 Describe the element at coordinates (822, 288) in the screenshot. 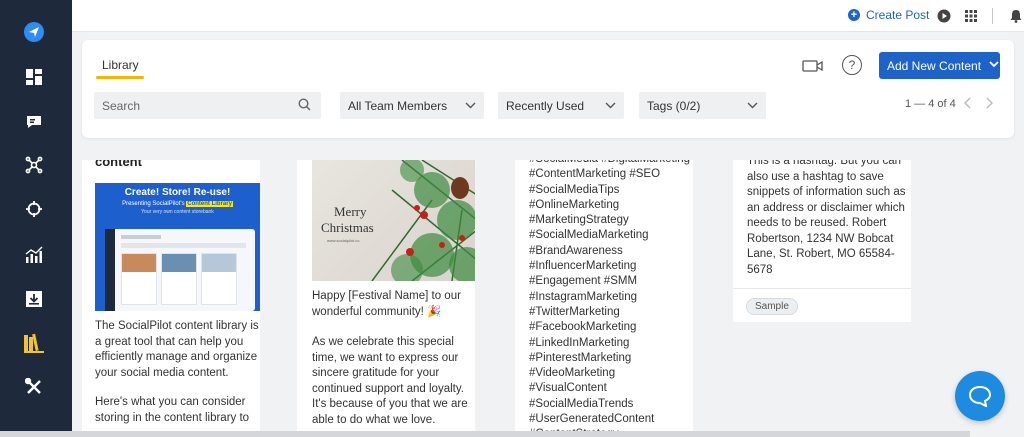

I see `card-divider` at that location.